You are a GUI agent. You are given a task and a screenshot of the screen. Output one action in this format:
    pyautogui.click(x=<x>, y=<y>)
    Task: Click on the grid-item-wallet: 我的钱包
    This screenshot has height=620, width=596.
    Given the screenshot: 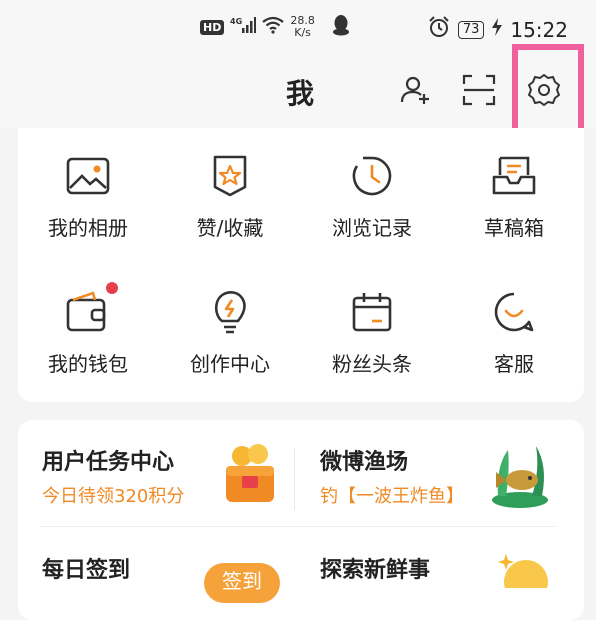 What is the action you would take?
    pyautogui.click(x=88, y=329)
    